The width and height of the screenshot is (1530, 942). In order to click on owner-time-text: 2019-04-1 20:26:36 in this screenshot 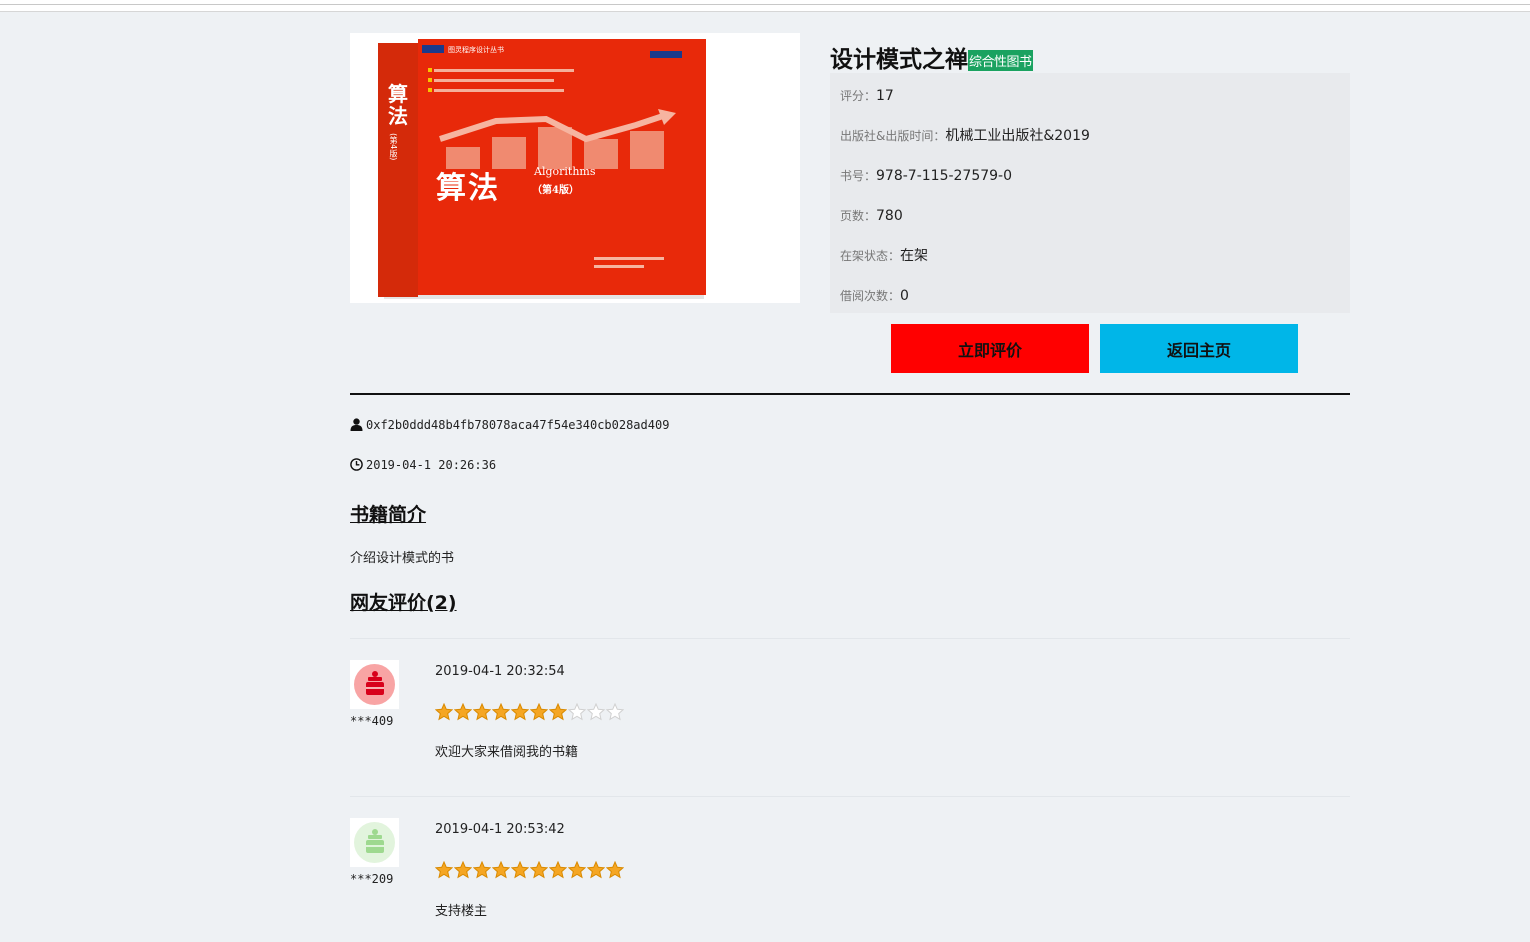, I will do `click(431, 465)`.